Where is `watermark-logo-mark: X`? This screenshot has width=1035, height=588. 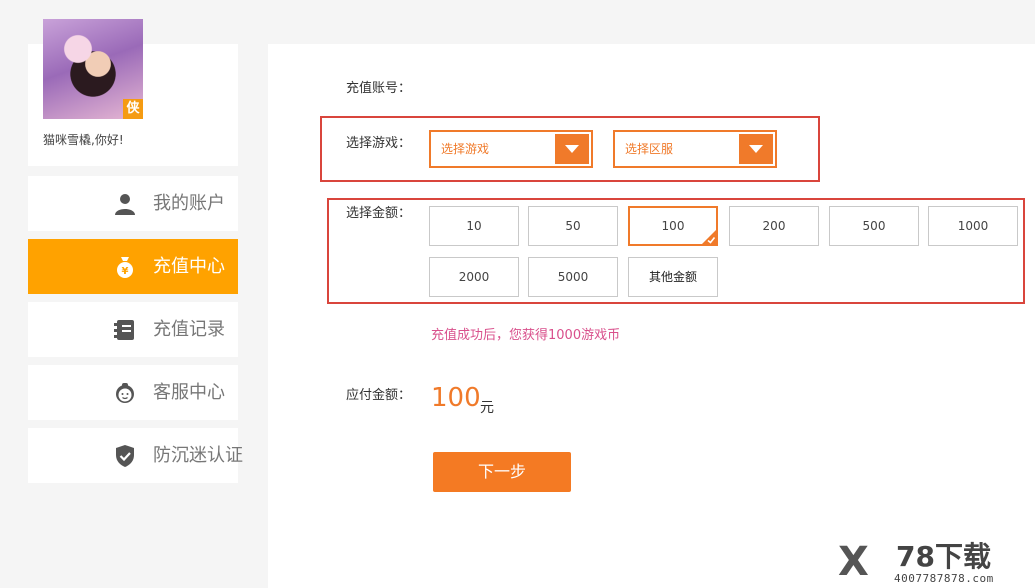
watermark-logo-mark: X is located at coordinates (853, 562).